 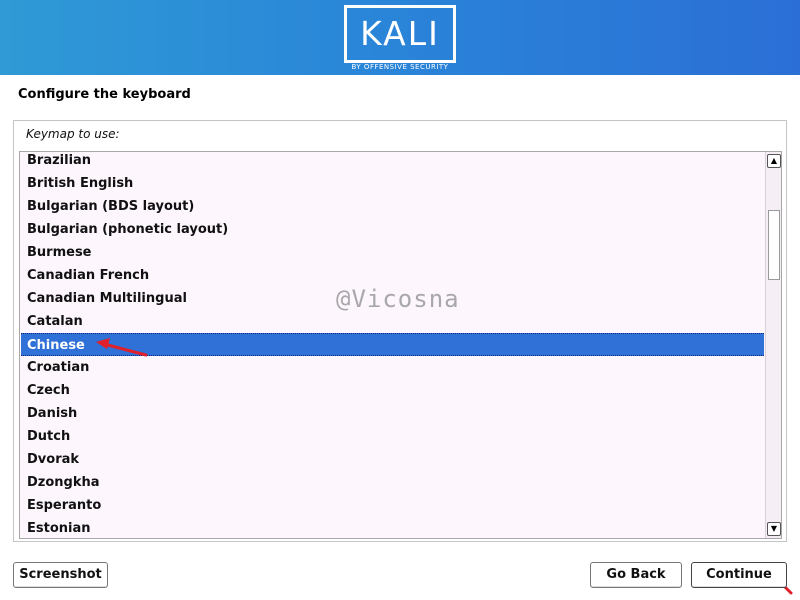 I want to click on scroll-down-button: ▼, so click(x=774, y=529).